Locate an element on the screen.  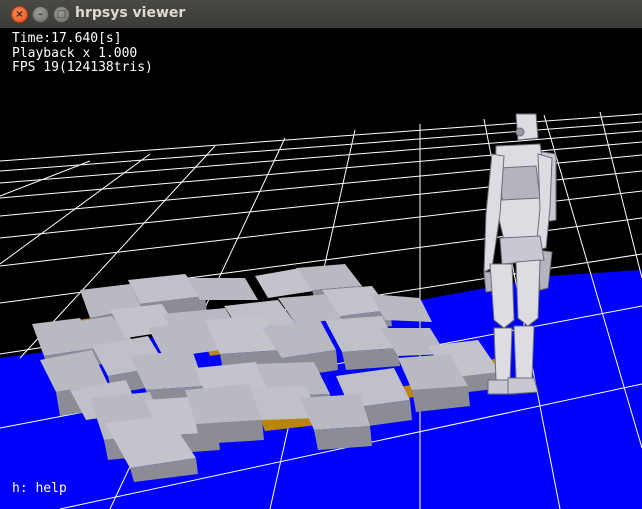
maximize-icon: □ is located at coordinates (61, 14).